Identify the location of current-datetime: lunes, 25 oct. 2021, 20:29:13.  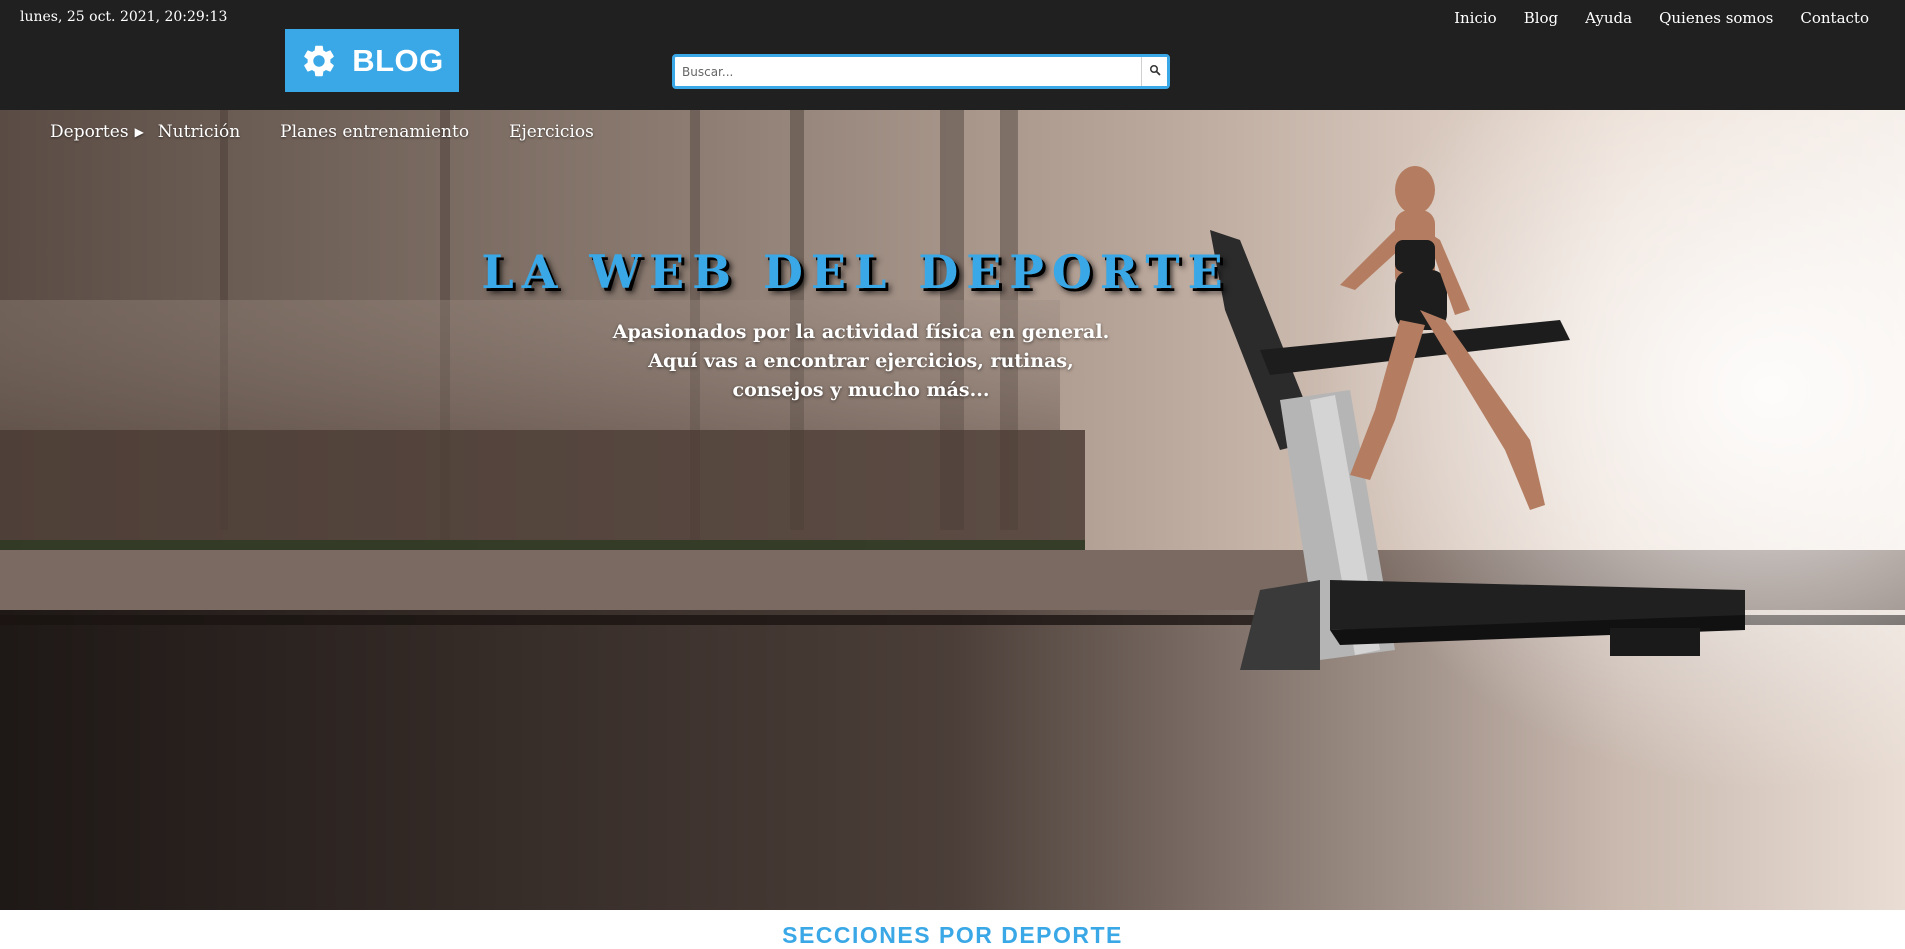
(124, 17).